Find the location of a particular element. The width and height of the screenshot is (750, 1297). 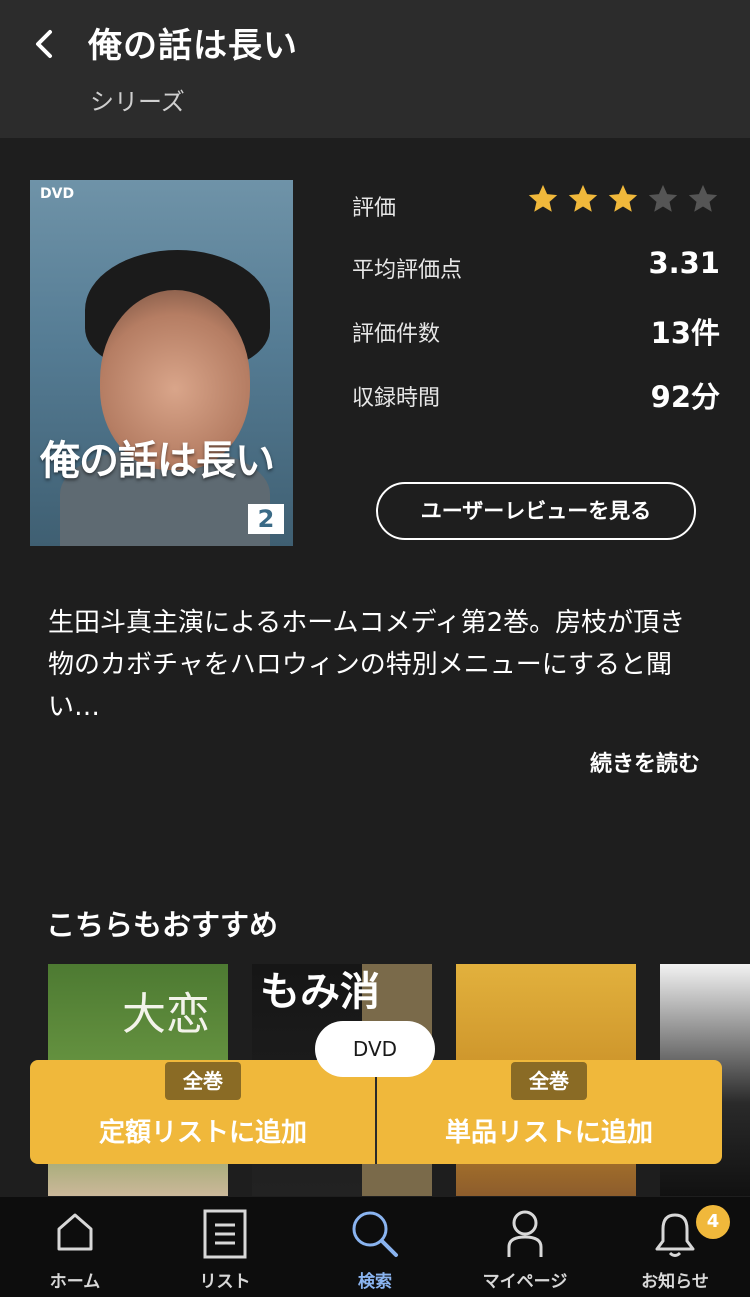

bell-icon is located at coordinates (675, 1235).